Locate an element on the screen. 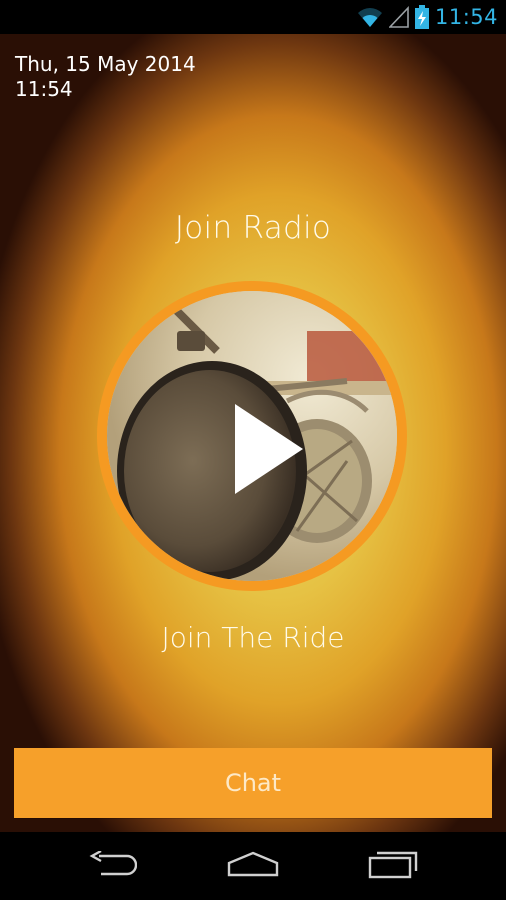 The image size is (506, 900). back-button is located at coordinates (113, 866).